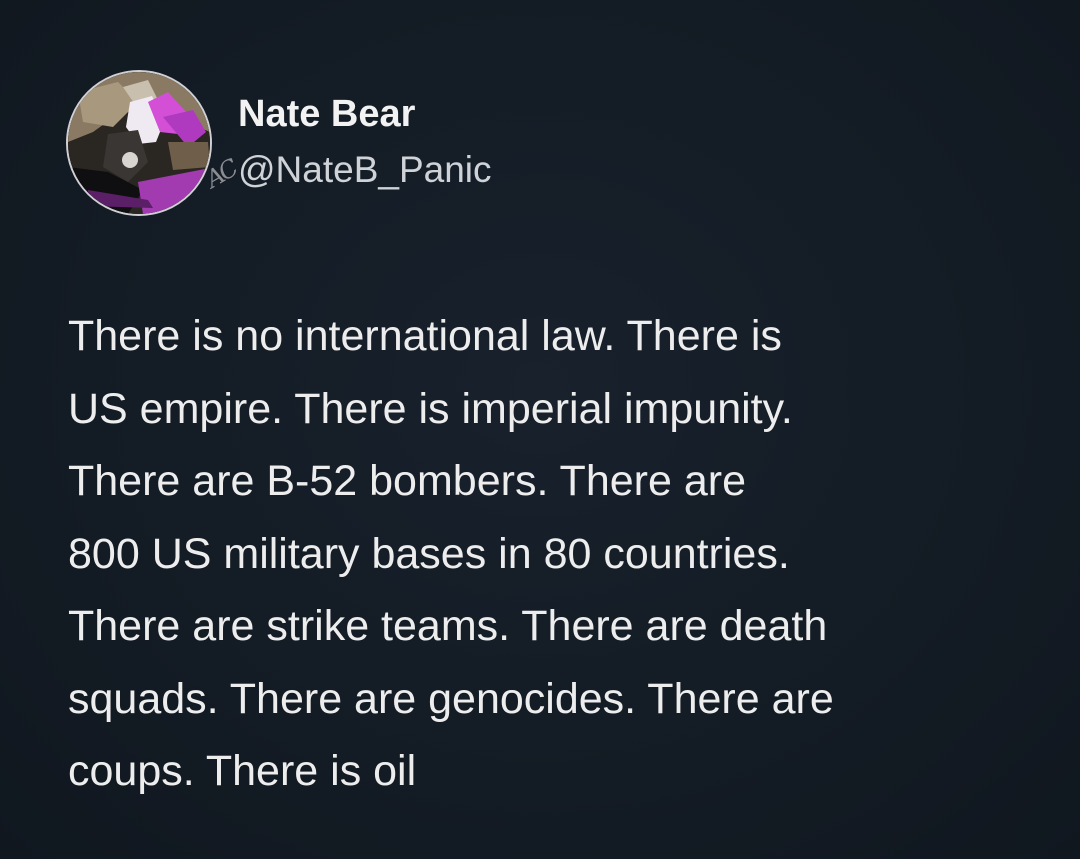 The height and width of the screenshot is (859, 1080). I want to click on tweet-text-line: squads. There are genocides. There are, so click(451, 698).